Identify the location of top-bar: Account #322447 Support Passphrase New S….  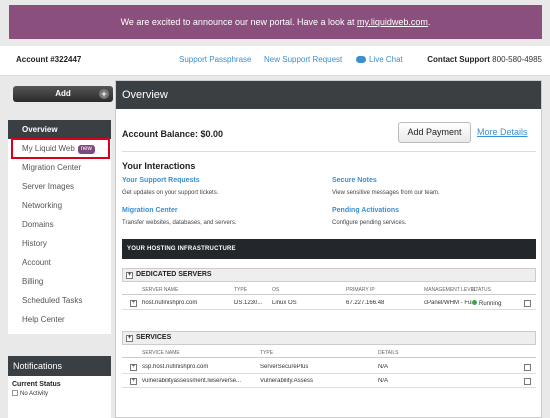
(275, 61).